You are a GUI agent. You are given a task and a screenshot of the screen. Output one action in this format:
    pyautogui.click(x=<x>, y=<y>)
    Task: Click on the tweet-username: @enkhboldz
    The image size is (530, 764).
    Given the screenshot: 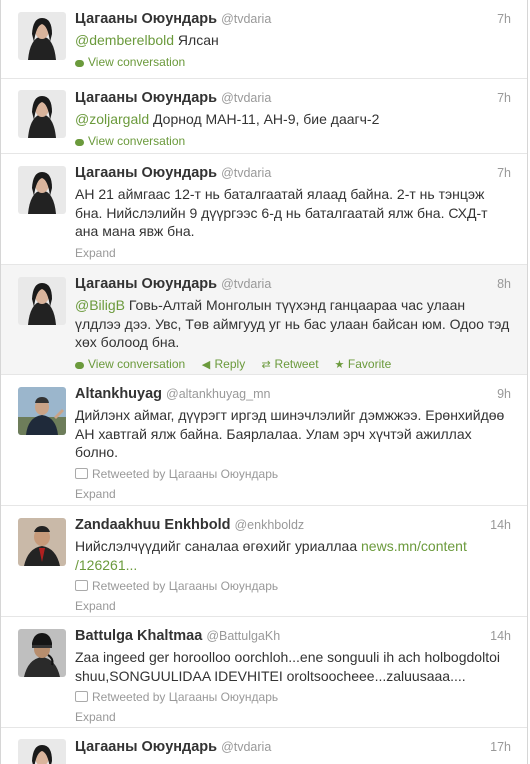 What is the action you would take?
    pyautogui.click(x=269, y=525)
    